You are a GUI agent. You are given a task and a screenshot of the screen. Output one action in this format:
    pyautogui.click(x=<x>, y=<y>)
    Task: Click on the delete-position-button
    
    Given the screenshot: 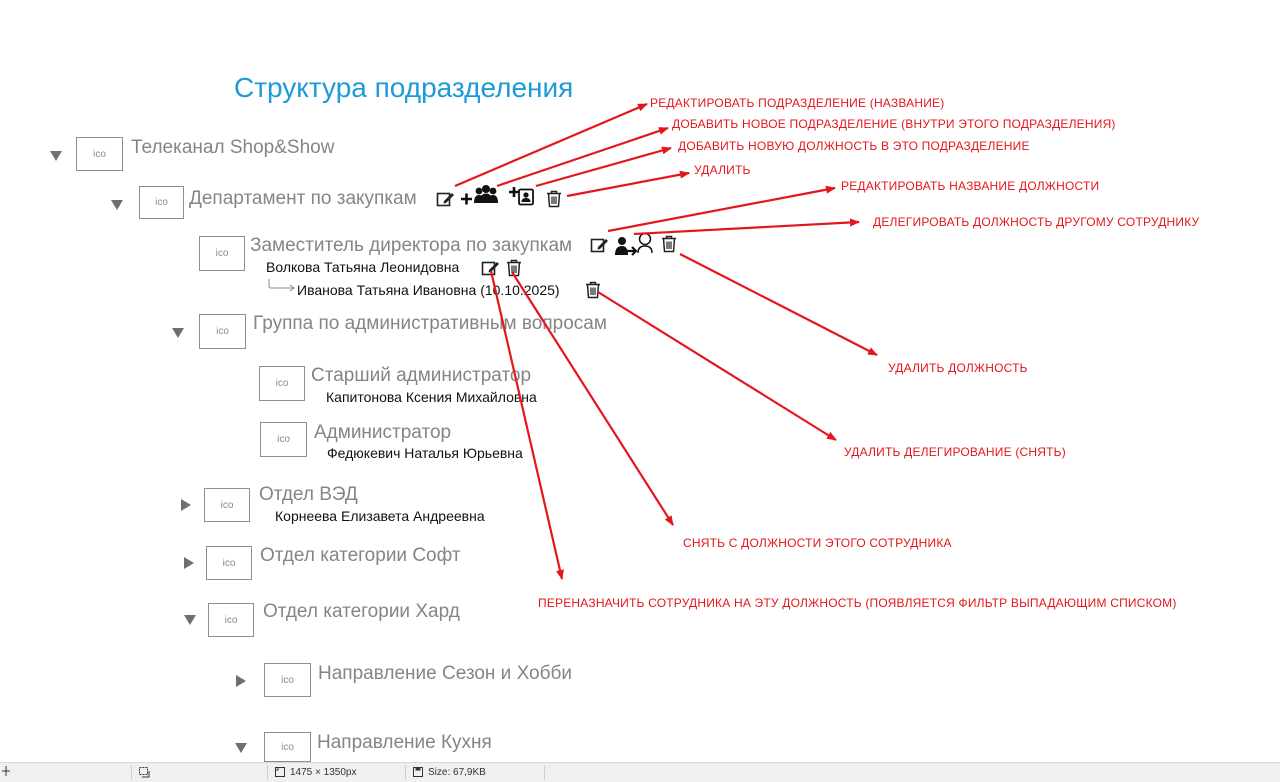 What is the action you would take?
    pyautogui.click(x=669, y=244)
    